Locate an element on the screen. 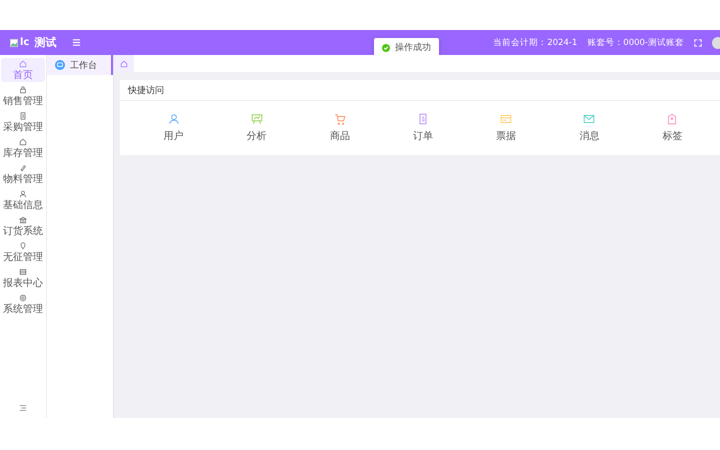 The height and width of the screenshot is (450, 720). nav-item: 报表中心 is located at coordinates (23, 278).